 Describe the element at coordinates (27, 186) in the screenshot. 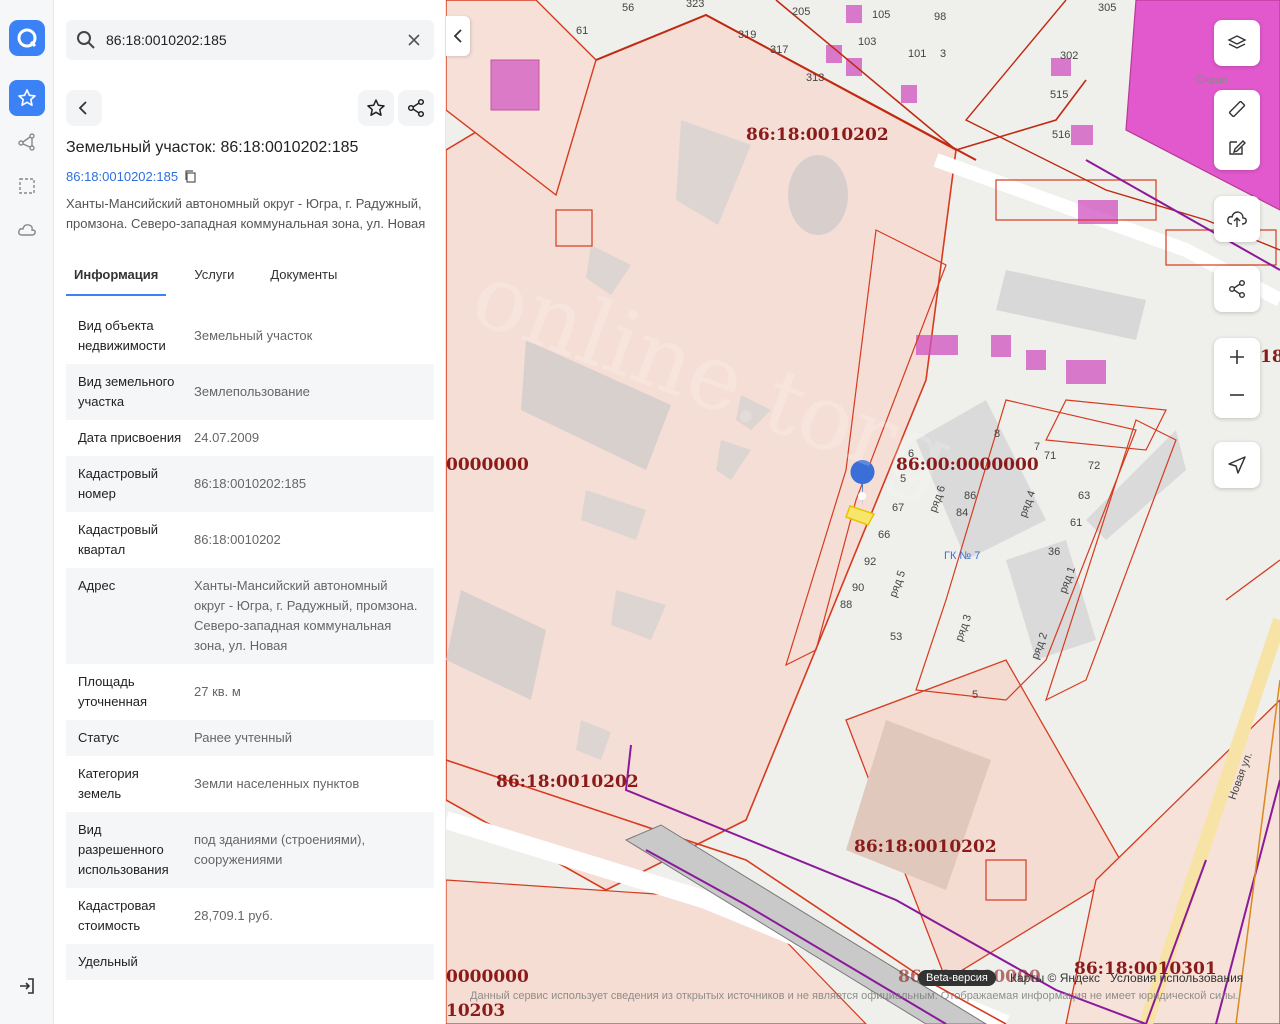

I see `selection-area-icon` at that location.